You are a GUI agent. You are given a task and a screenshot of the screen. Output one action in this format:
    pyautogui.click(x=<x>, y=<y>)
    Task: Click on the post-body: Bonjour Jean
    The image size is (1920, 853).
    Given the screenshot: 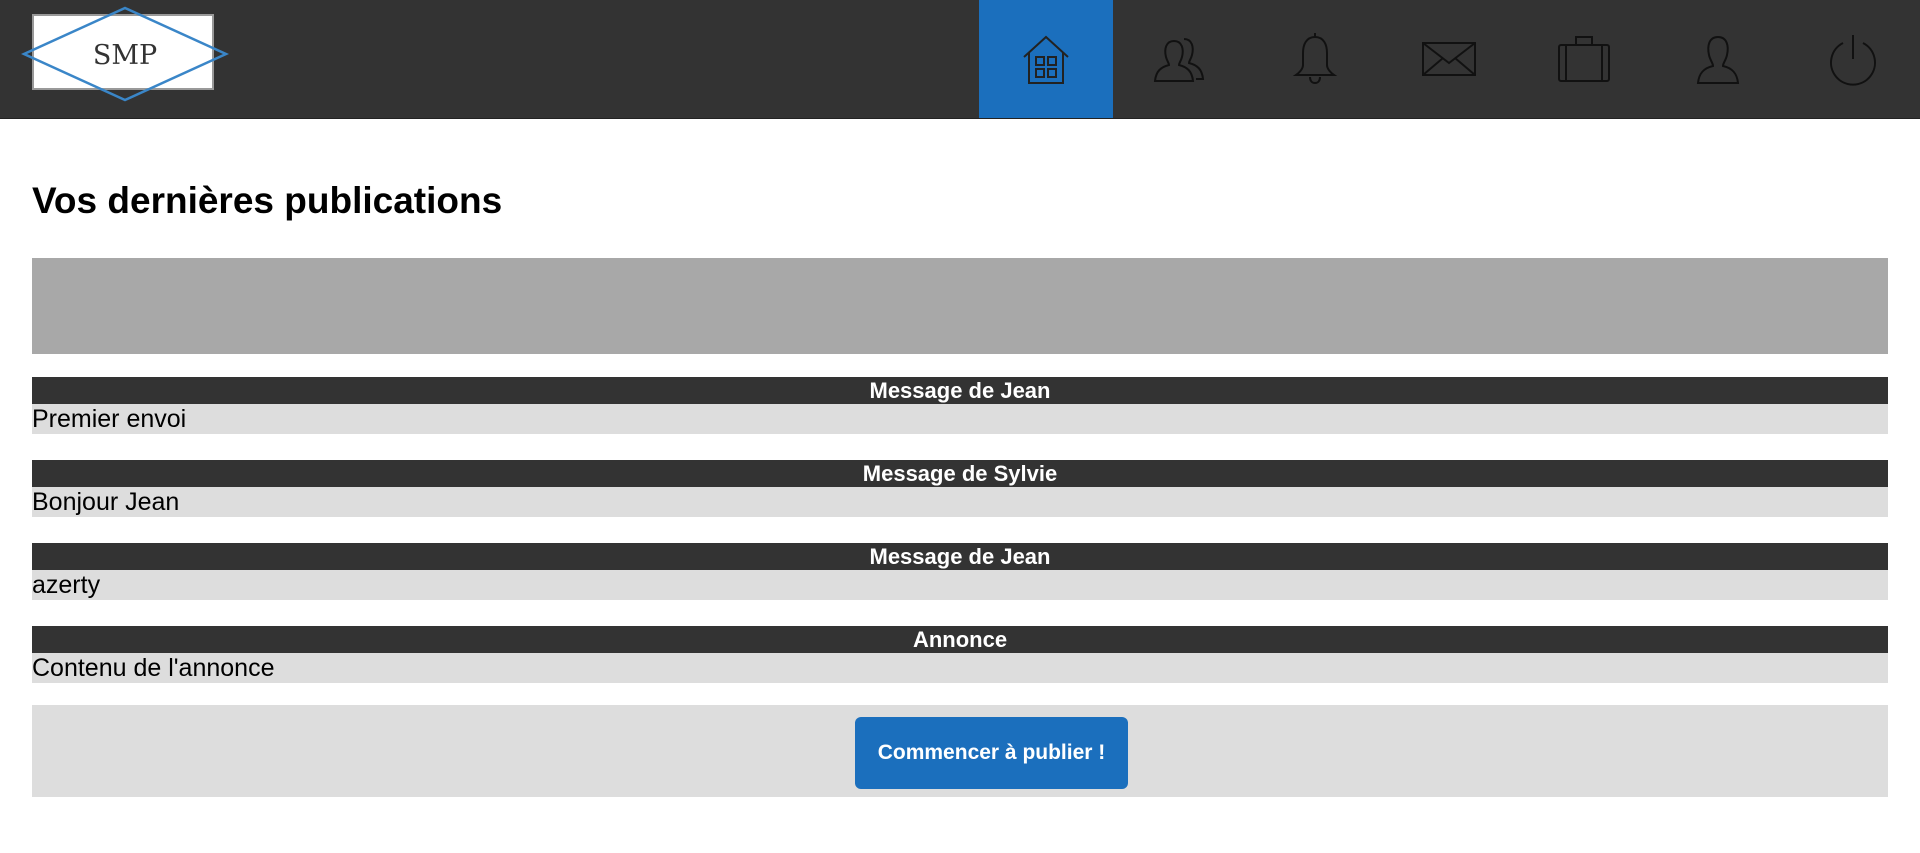 What is the action you would take?
    pyautogui.click(x=960, y=502)
    